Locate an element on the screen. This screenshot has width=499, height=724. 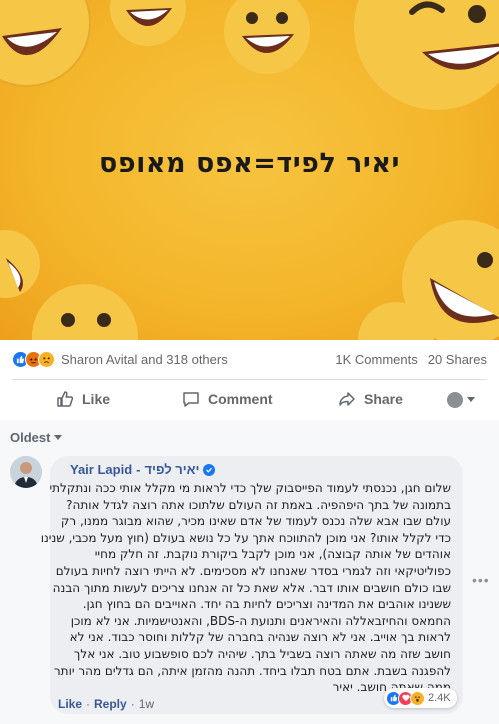
comment-author: Yair Lapid - יאיר לפיד is located at coordinates (260, 469).